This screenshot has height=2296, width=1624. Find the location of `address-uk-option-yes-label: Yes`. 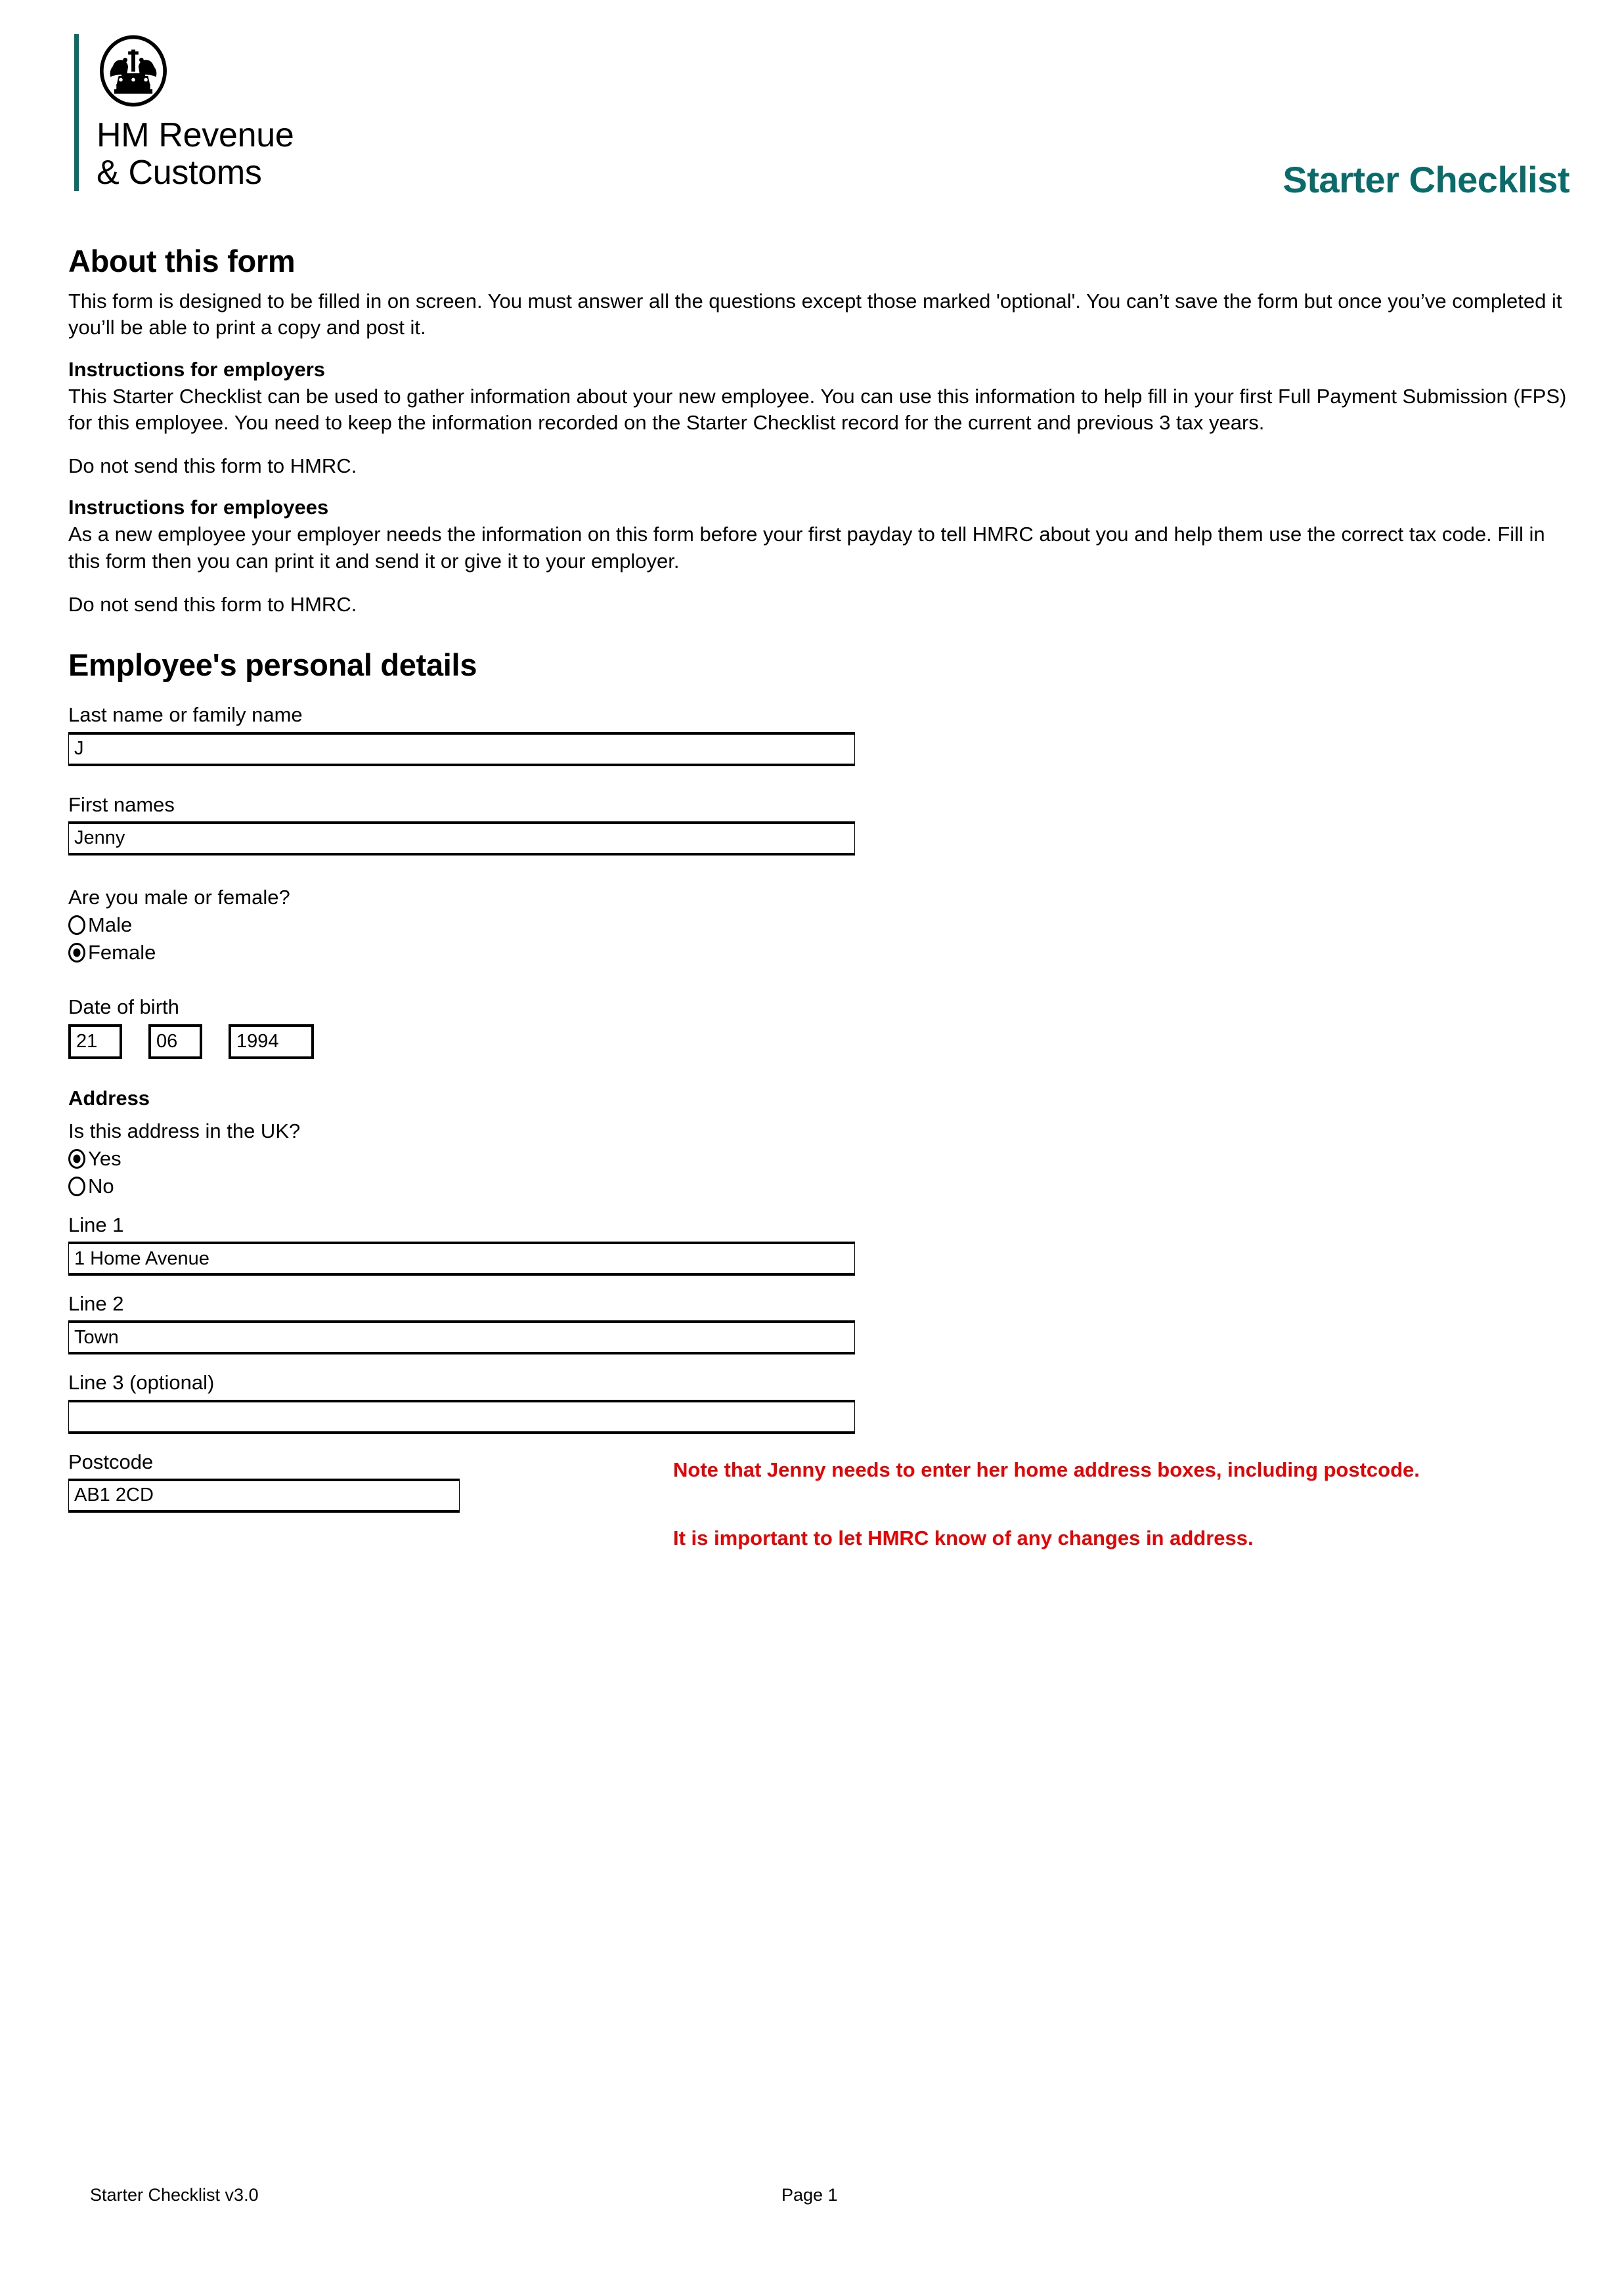

address-uk-option-yes-label: Yes is located at coordinates (104, 1158).